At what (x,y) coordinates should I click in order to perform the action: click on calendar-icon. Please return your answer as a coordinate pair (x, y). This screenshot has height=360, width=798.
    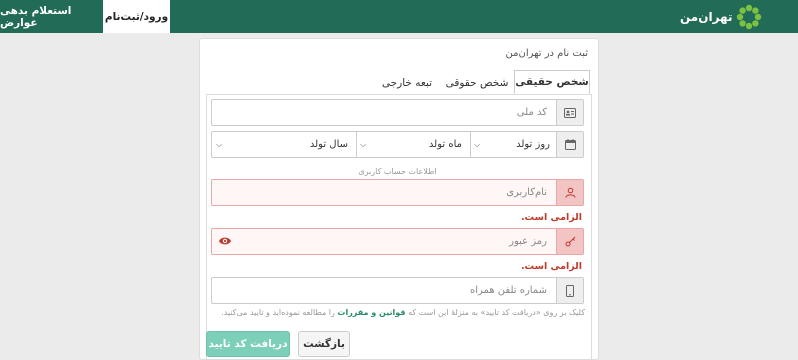
    Looking at the image, I should click on (569, 144).